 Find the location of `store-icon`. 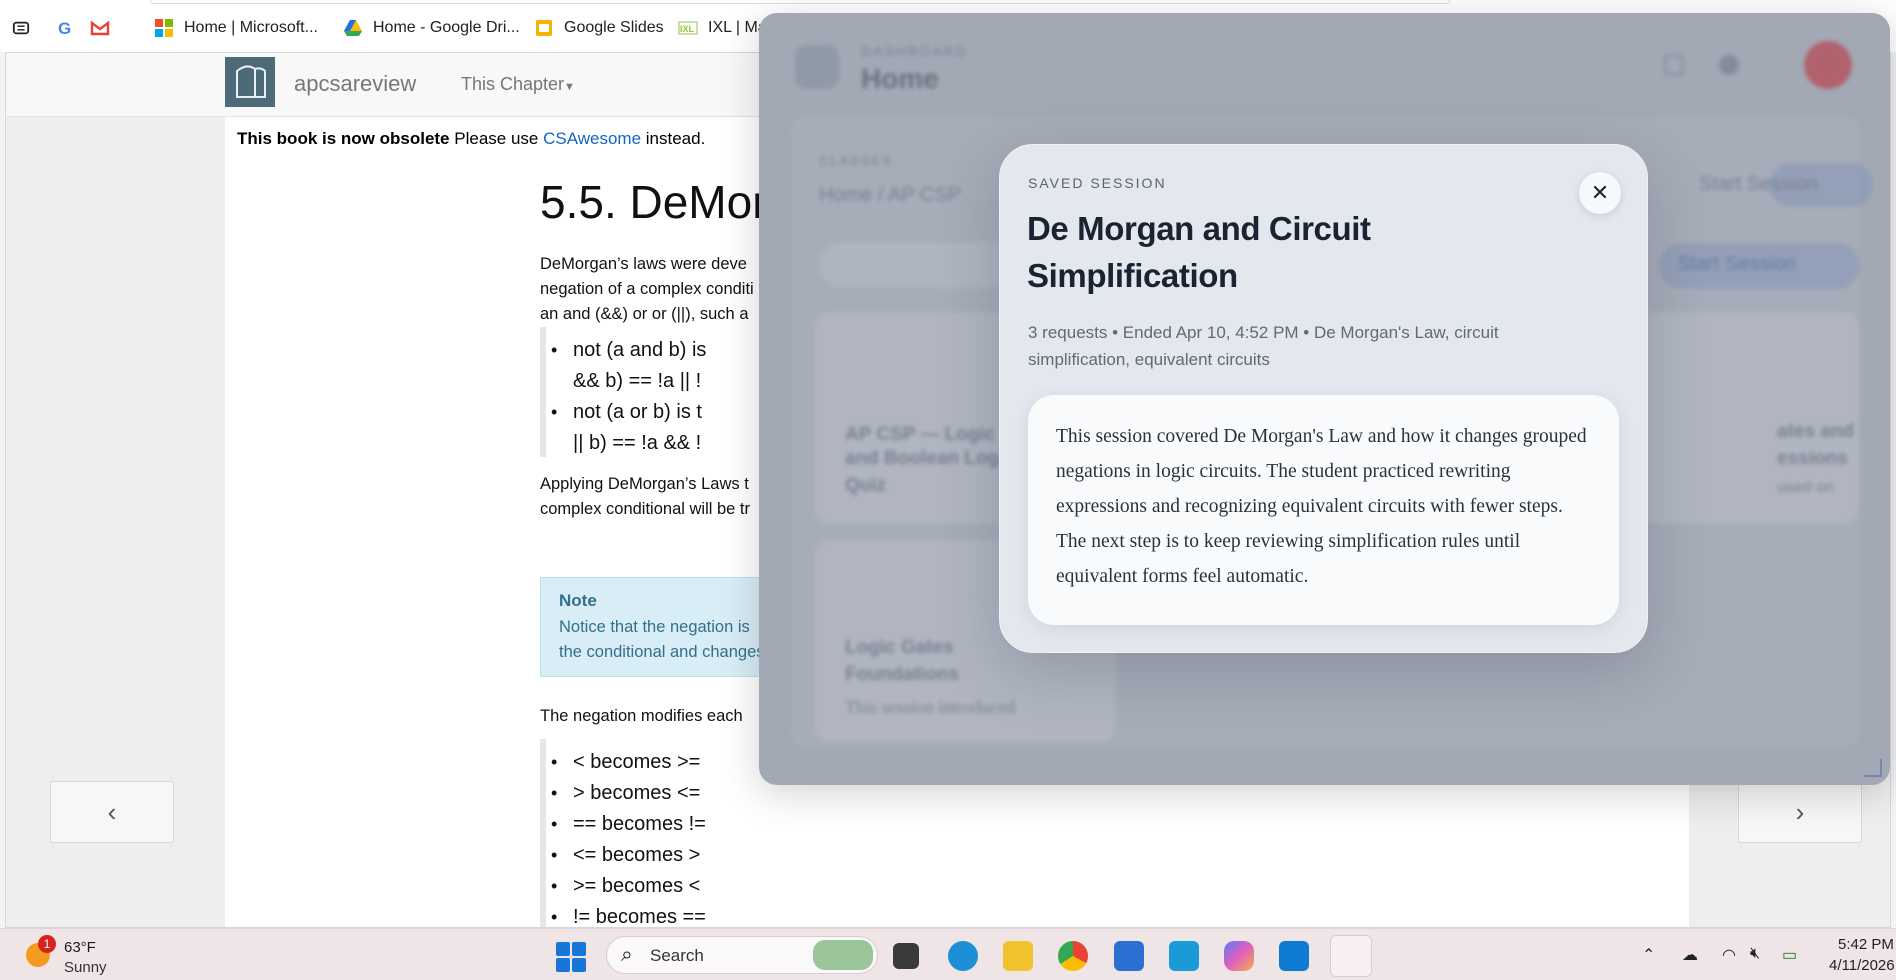

store-icon is located at coordinates (1129, 956).